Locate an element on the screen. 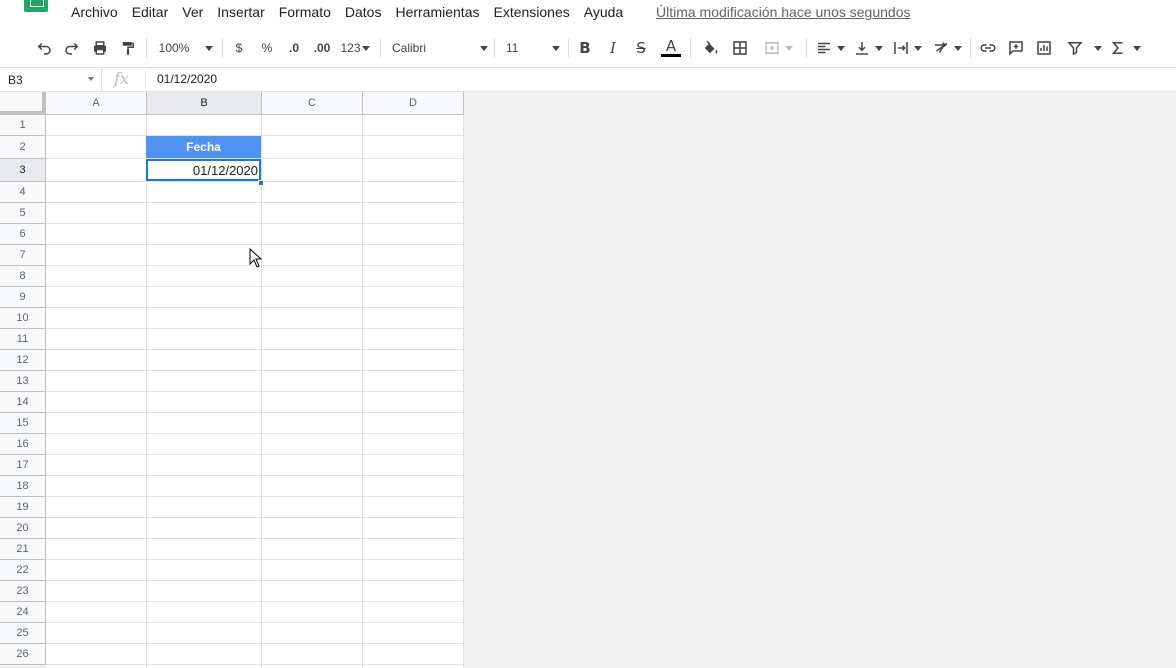 The width and height of the screenshot is (1176, 668). decrease-decimal-label: .0 is located at coordinates (293, 48).